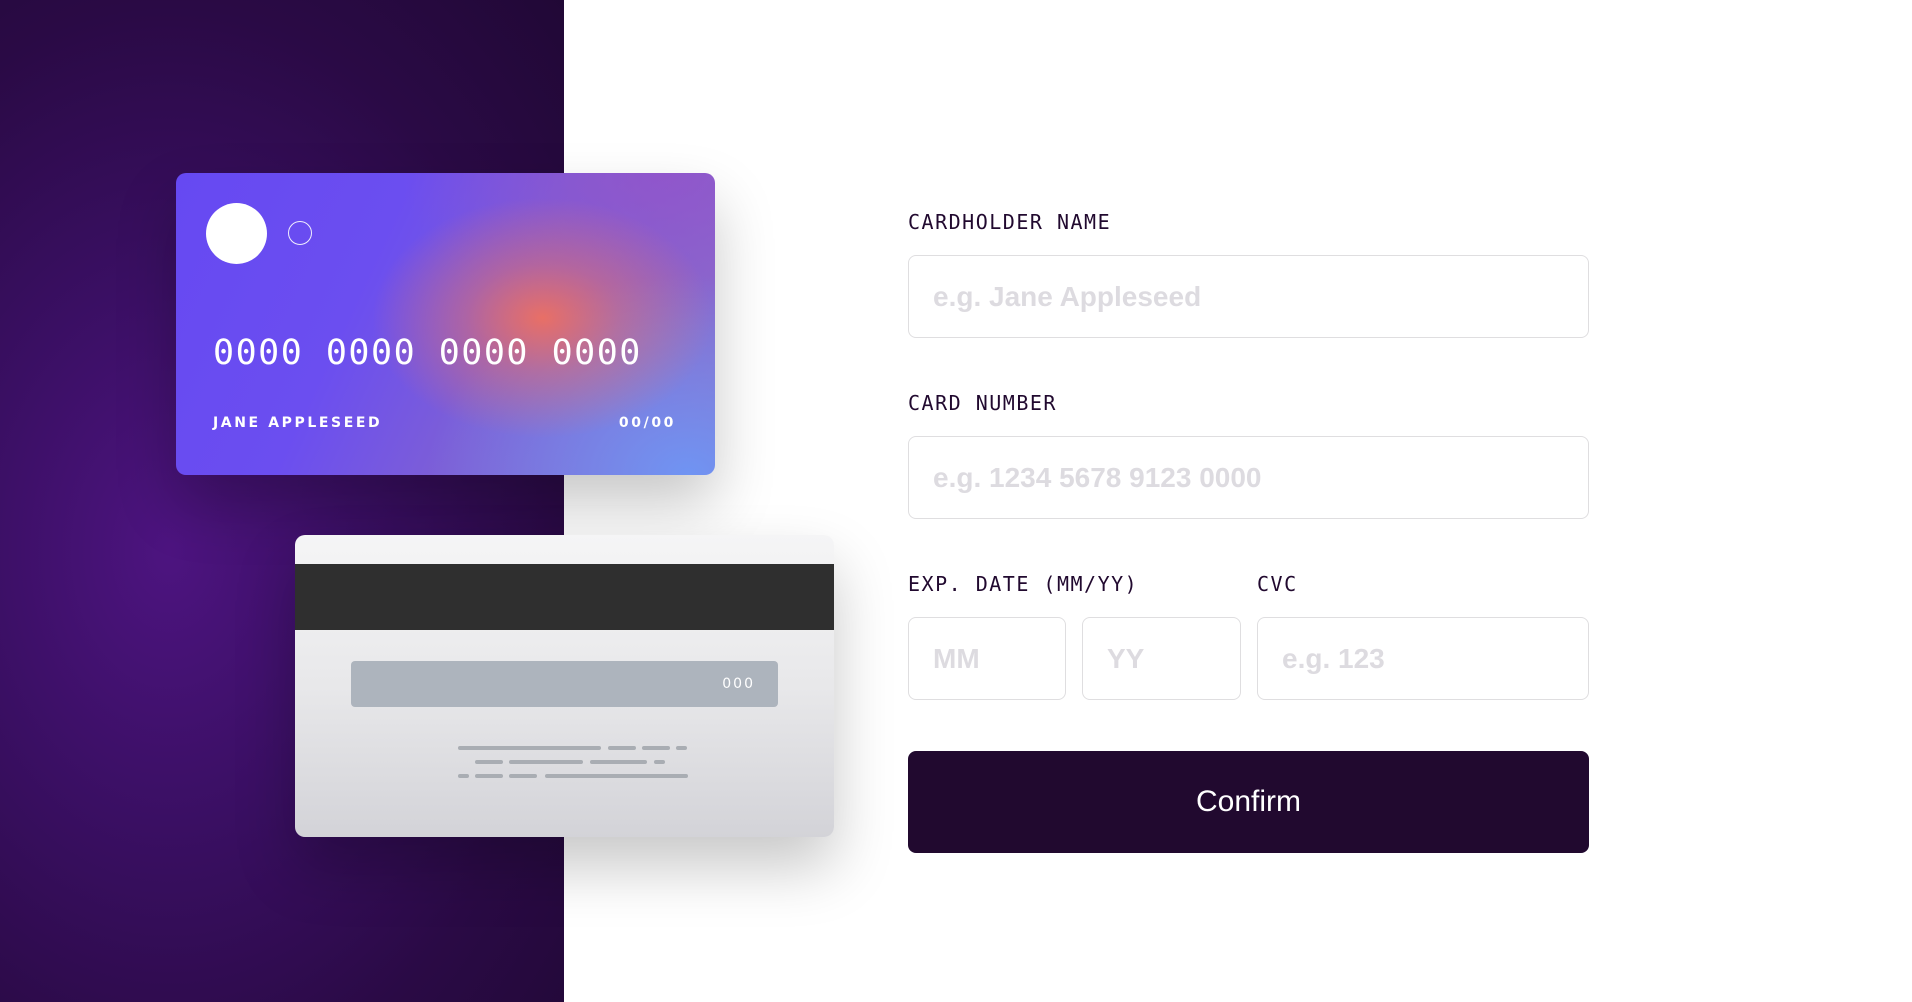  I want to click on cardholder-name-input, so click(1248, 296).